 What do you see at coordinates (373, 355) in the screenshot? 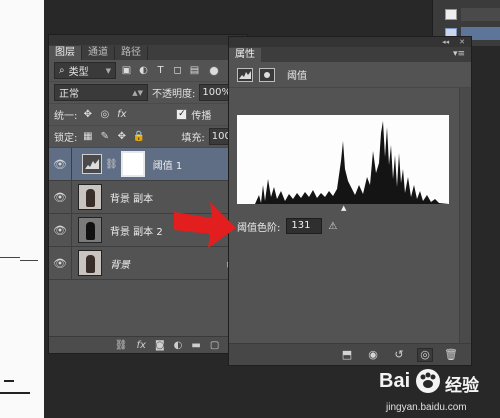
I see `view-previous-state-icon: ◉` at bounding box center [373, 355].